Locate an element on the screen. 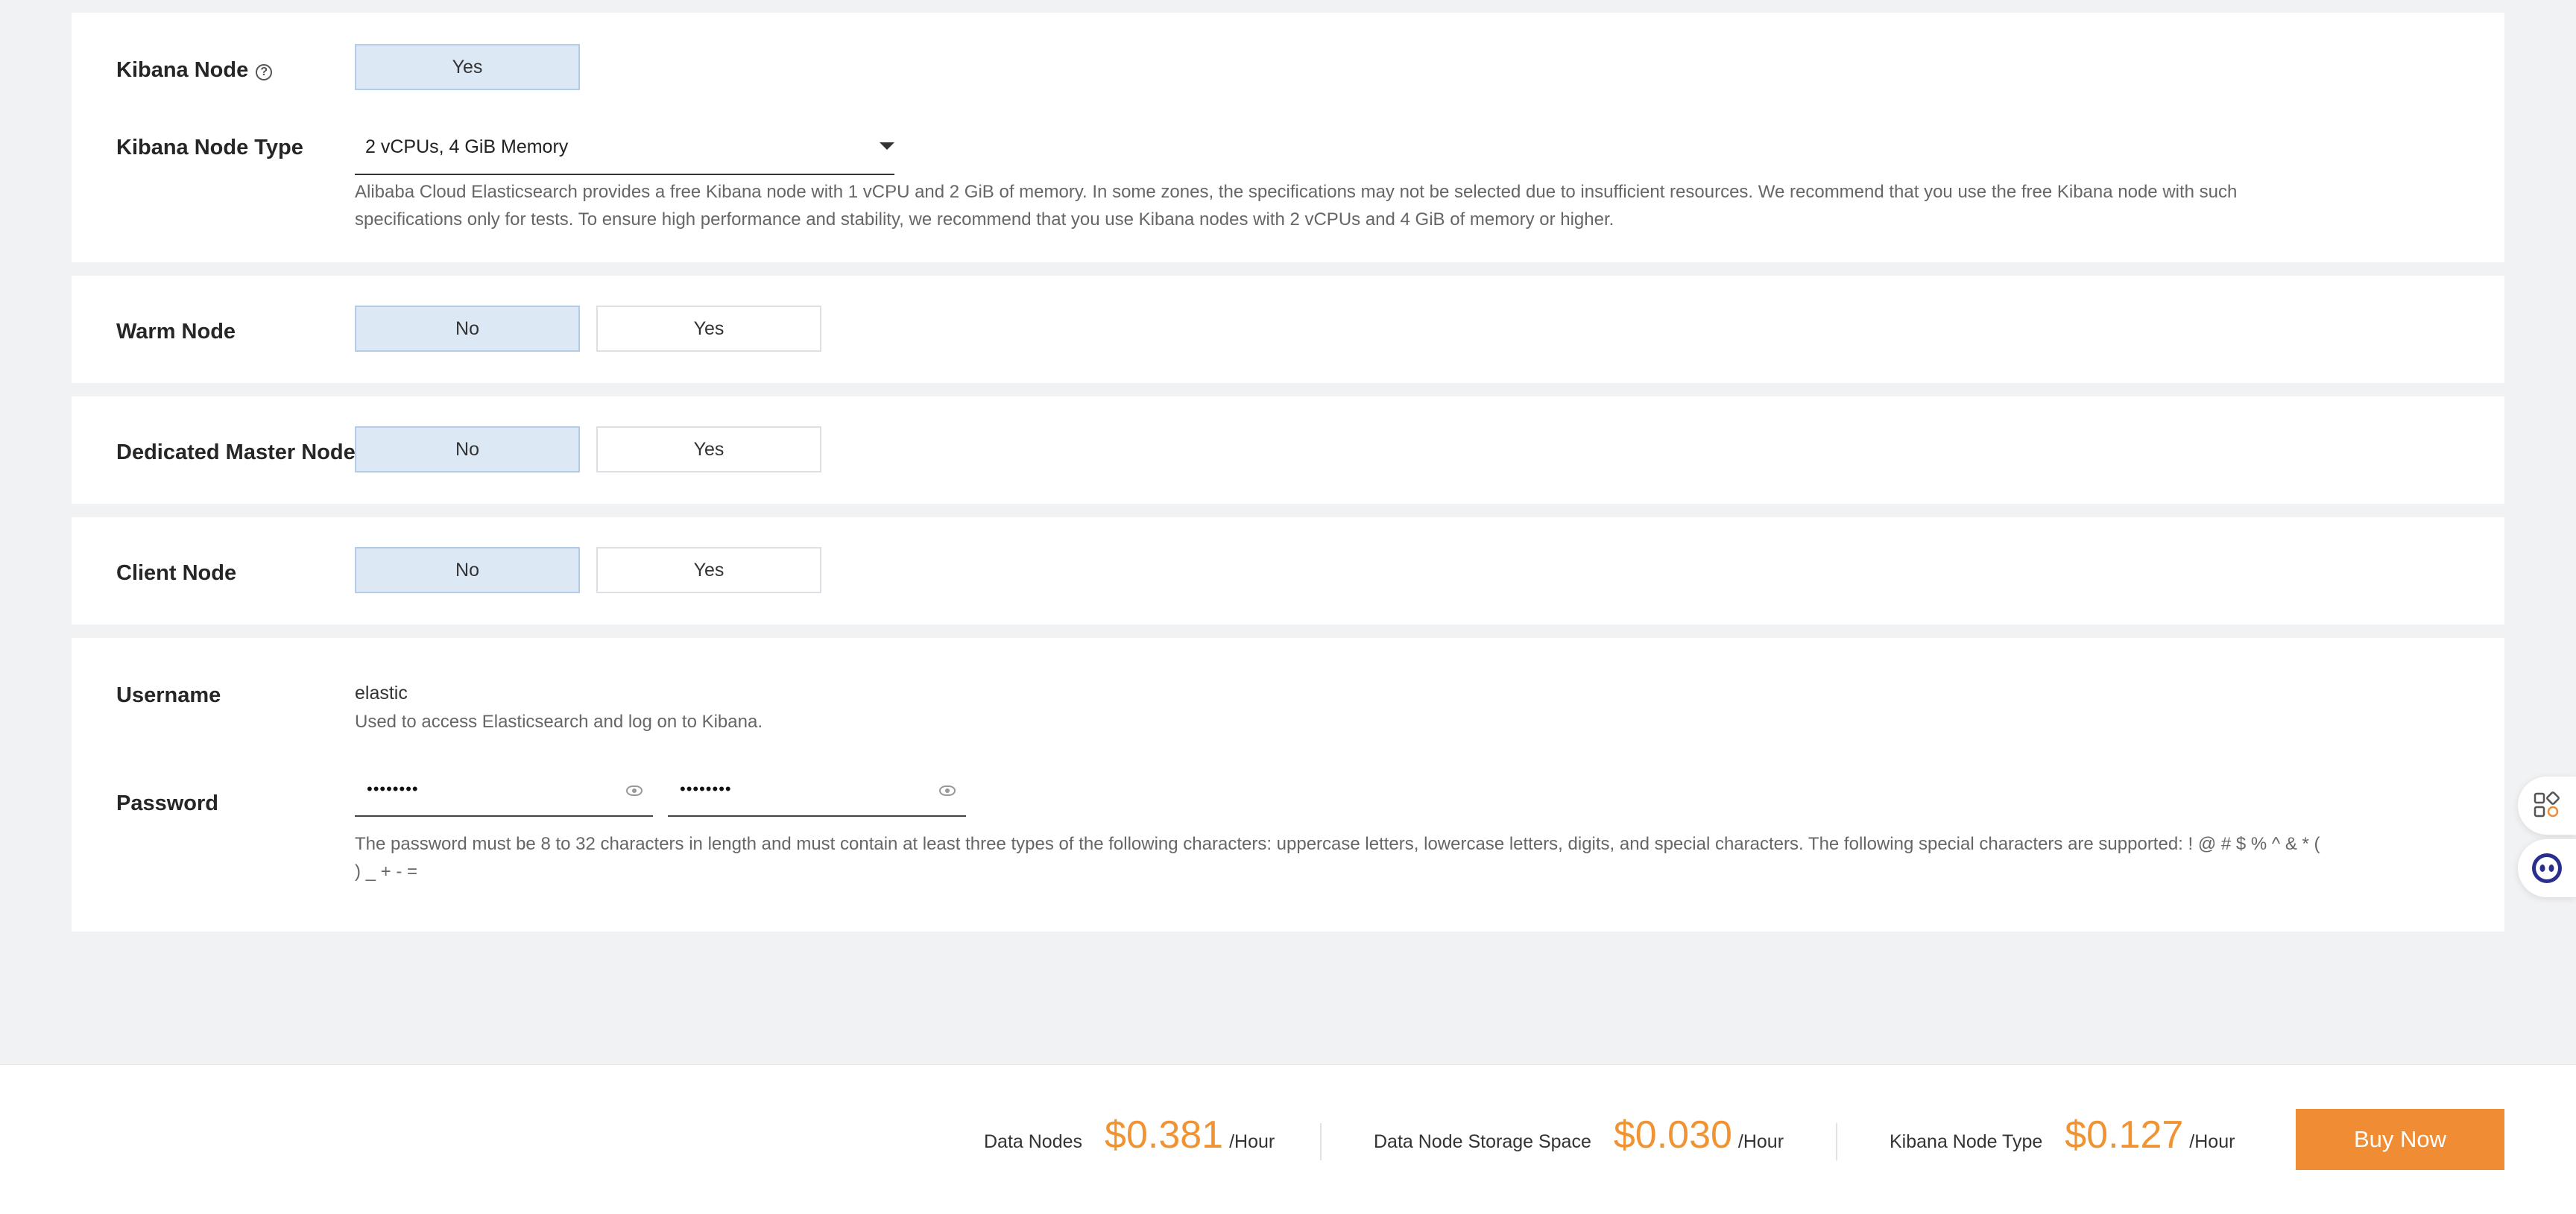  question-circle-icon: ? is located at coordinates (264, 72).